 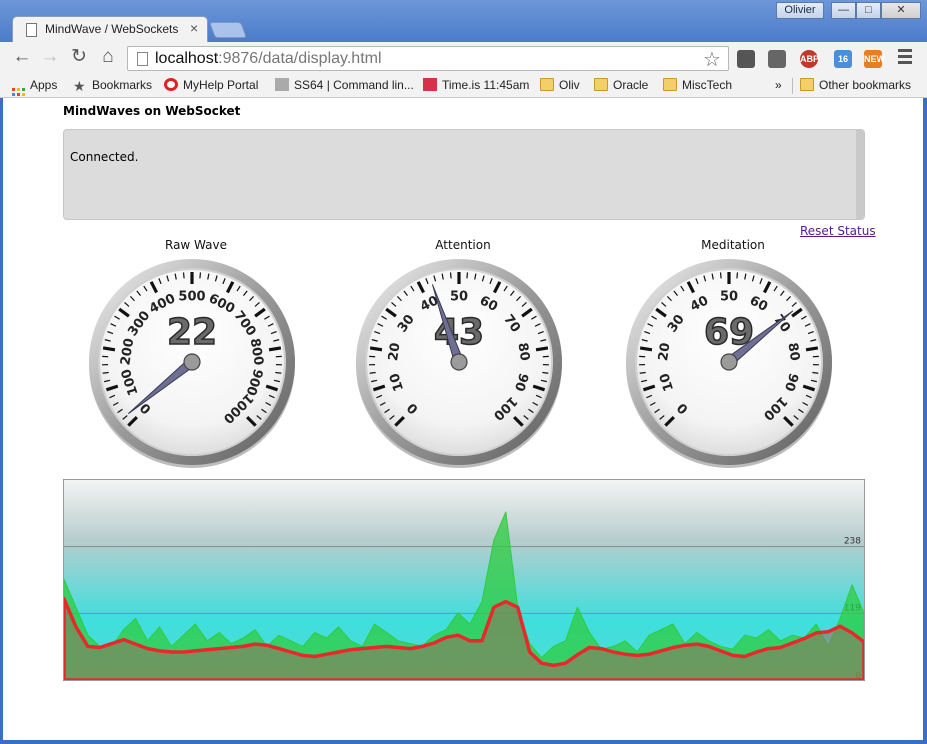 I want to click on gauge-label: Raw Wave, so click(x=196, y=245).